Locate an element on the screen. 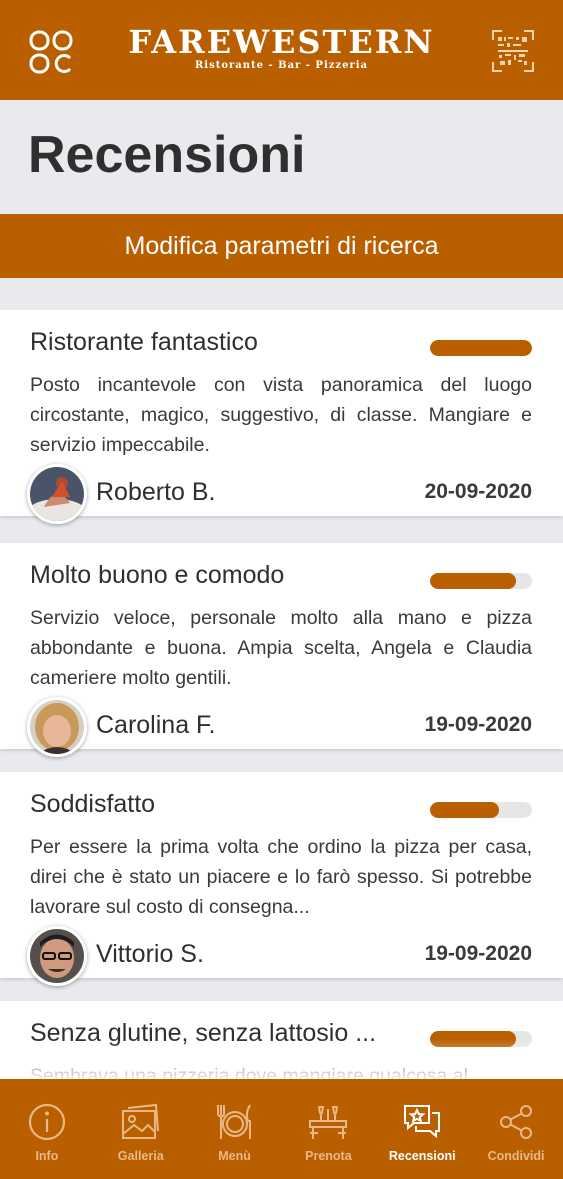 The height and width of the screenshot is (1179, 563). tab-label: Condividi is located at coordinates (516, 1156).